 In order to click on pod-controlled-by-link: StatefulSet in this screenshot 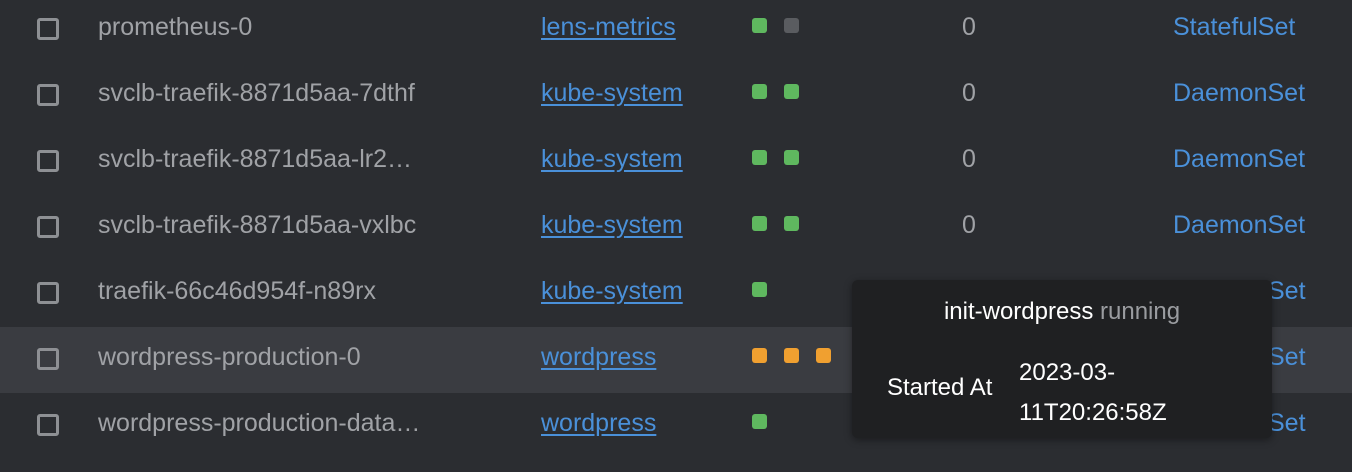, I will do `click(1234, 31)`.